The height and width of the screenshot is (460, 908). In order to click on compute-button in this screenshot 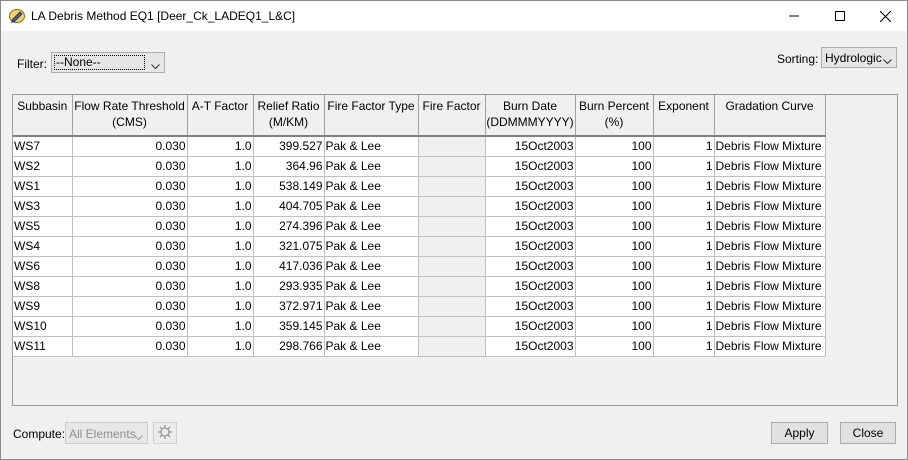, I will do `click(165, 433)`.